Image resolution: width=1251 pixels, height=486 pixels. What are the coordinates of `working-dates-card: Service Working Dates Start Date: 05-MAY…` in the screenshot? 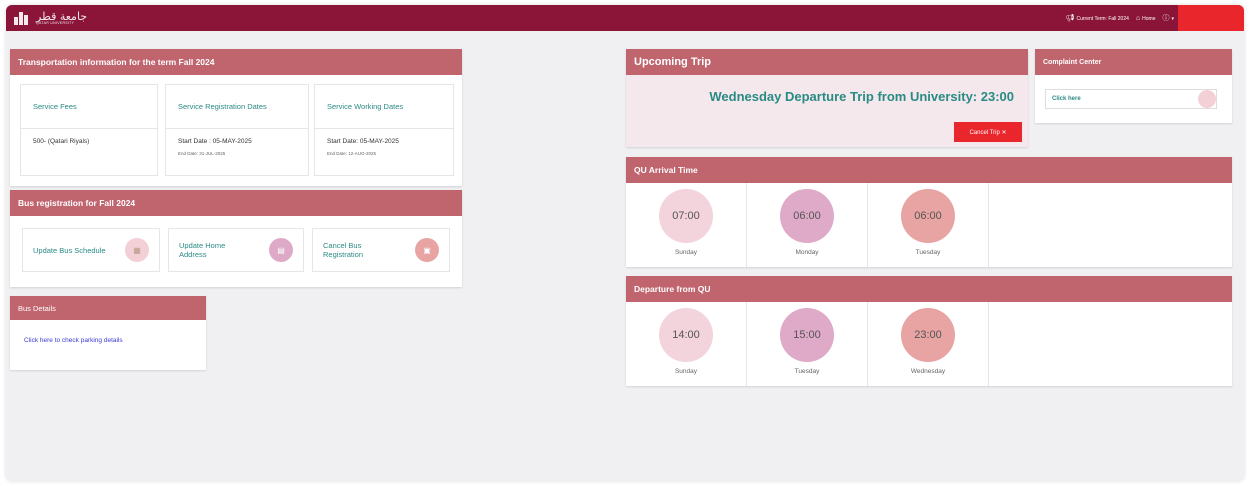 It's located at (384, 130).